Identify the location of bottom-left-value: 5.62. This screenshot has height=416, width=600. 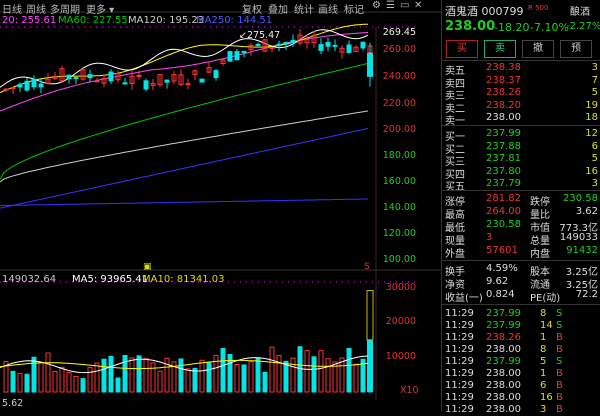
(13, 403).